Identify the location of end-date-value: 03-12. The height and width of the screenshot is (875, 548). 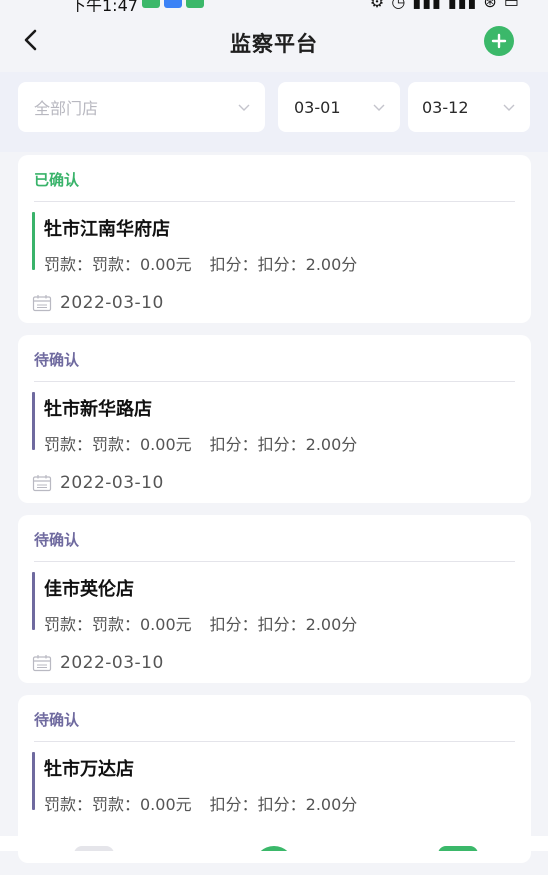
(445, 107).